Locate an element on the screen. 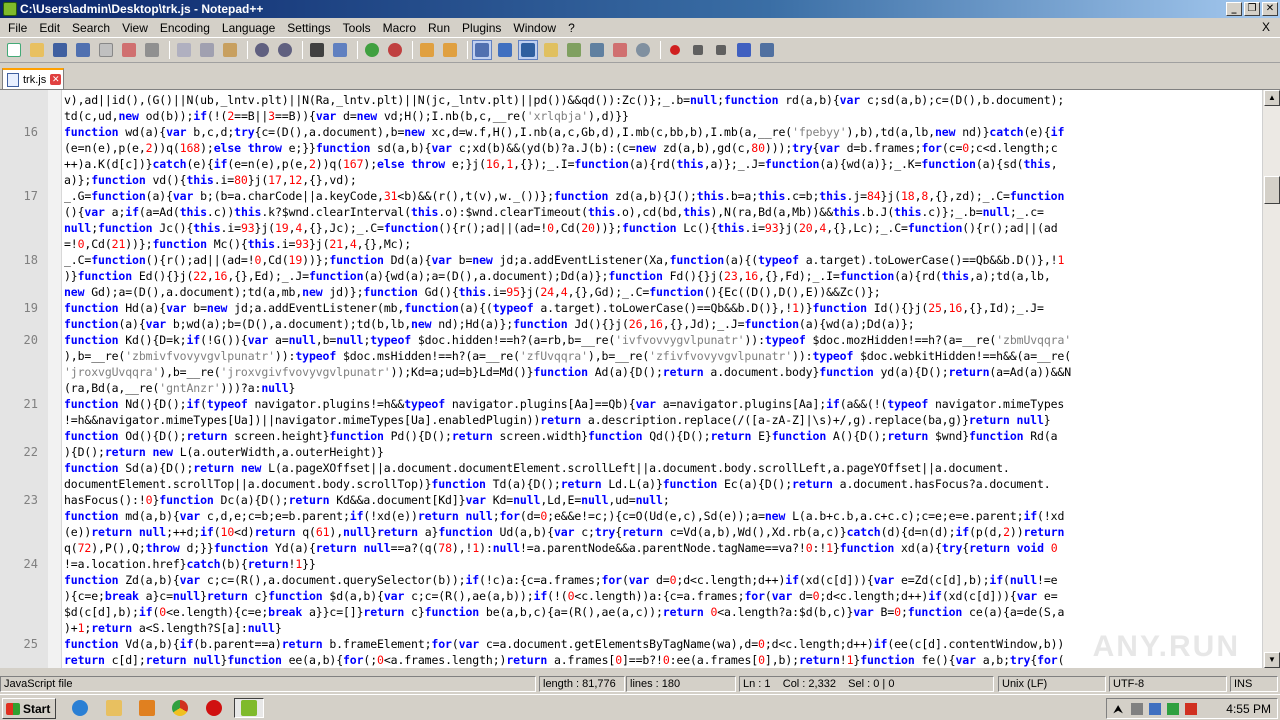 This screenshot has height=720, width=1280. explorer-launch is located at coordinates (114, 708).